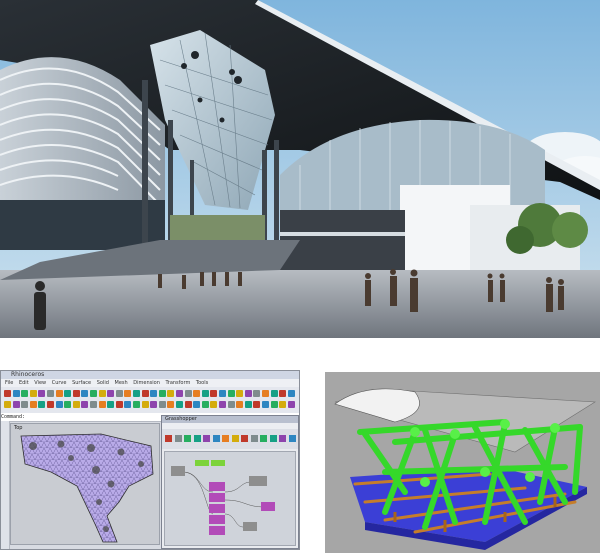 This screenshot has width=600, height=557. What do you see at coordinates (85, 484) in the screenshot?
I see `viewport-top: Top` at bounding box center [85, 484].